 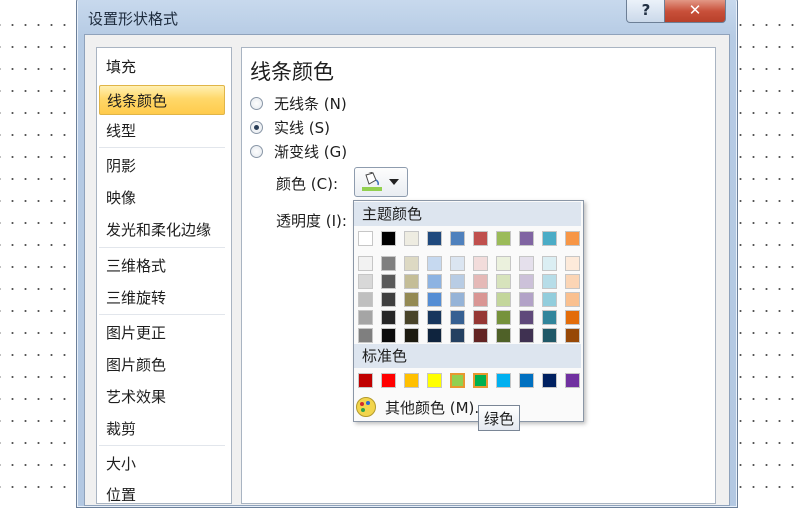 I want to click on line-color-dropdown-button, so click(x=381, y=182).